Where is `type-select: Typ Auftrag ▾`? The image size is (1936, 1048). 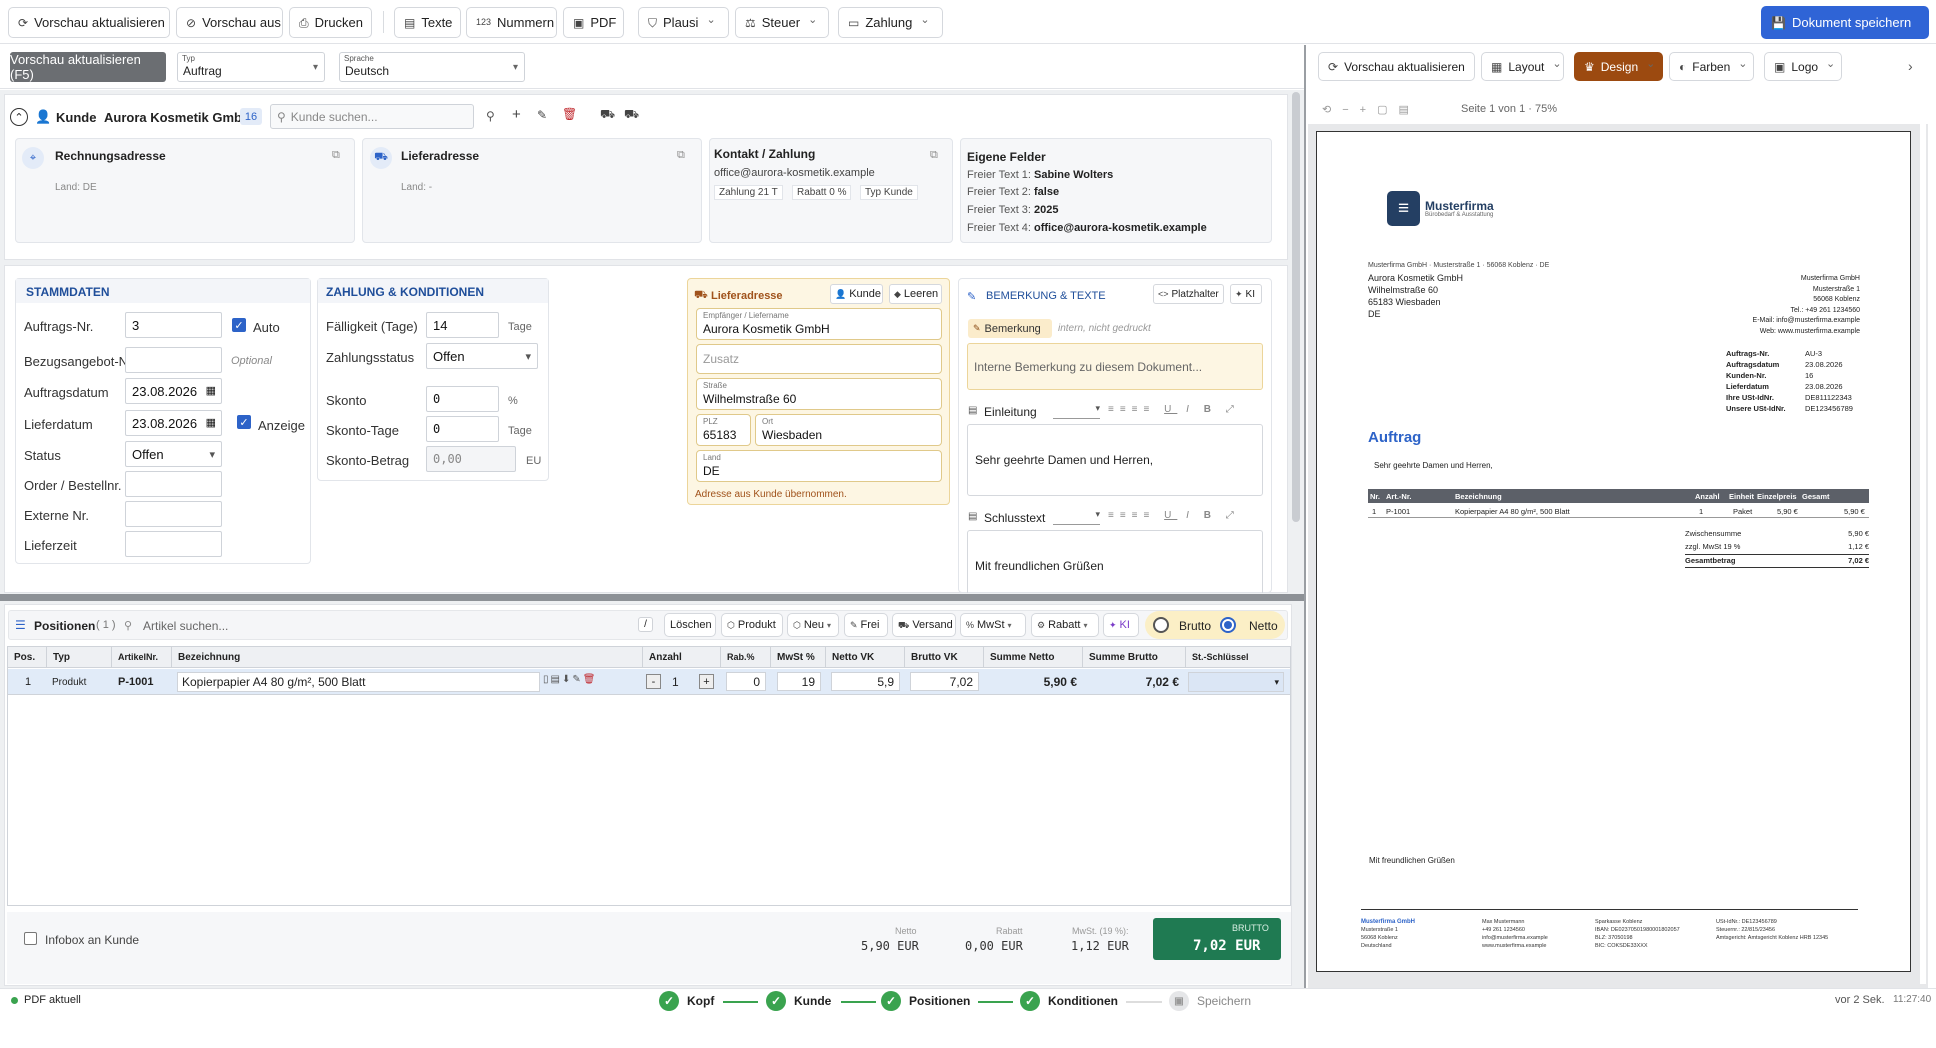 type-select: Typ Auftrag ▾ is located at coordinates (251, 67).